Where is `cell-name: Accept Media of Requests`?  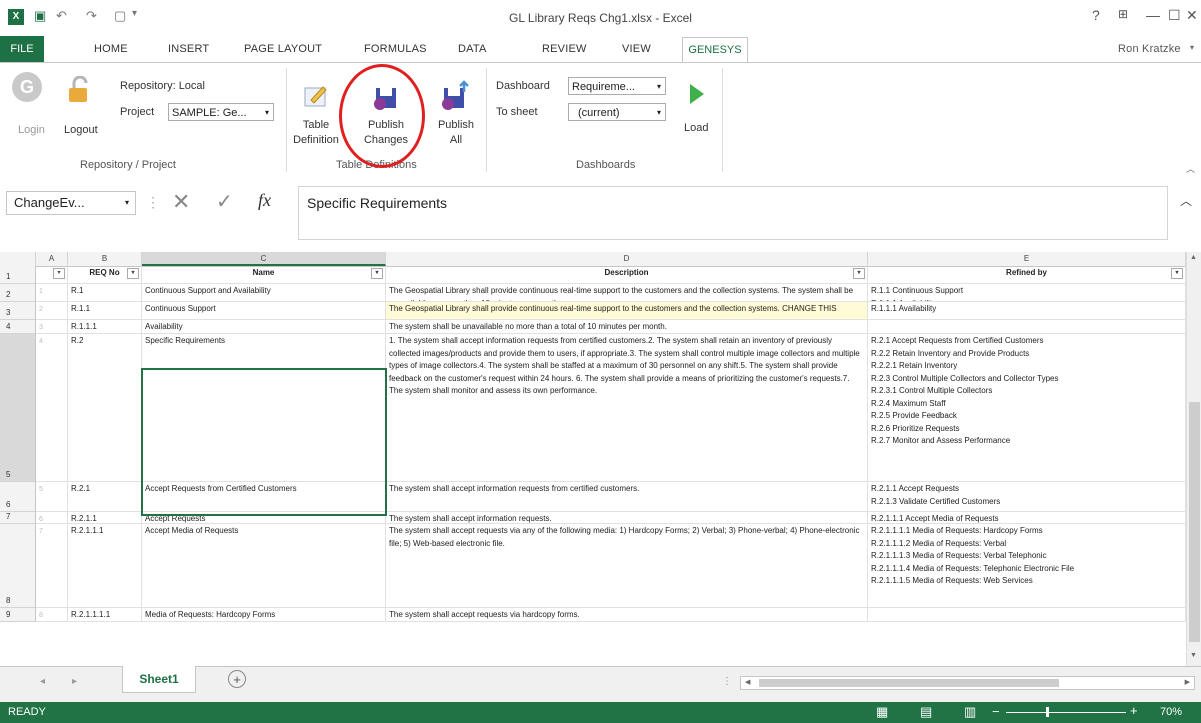
cell-name: Accept Media of Requests is located at coordinates (264, 566).